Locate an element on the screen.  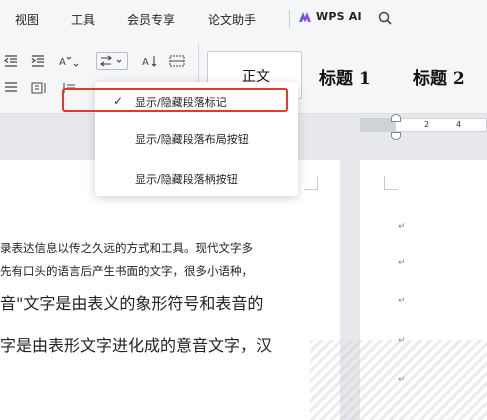
table-borders-icon is located at coordinates (177, 61).